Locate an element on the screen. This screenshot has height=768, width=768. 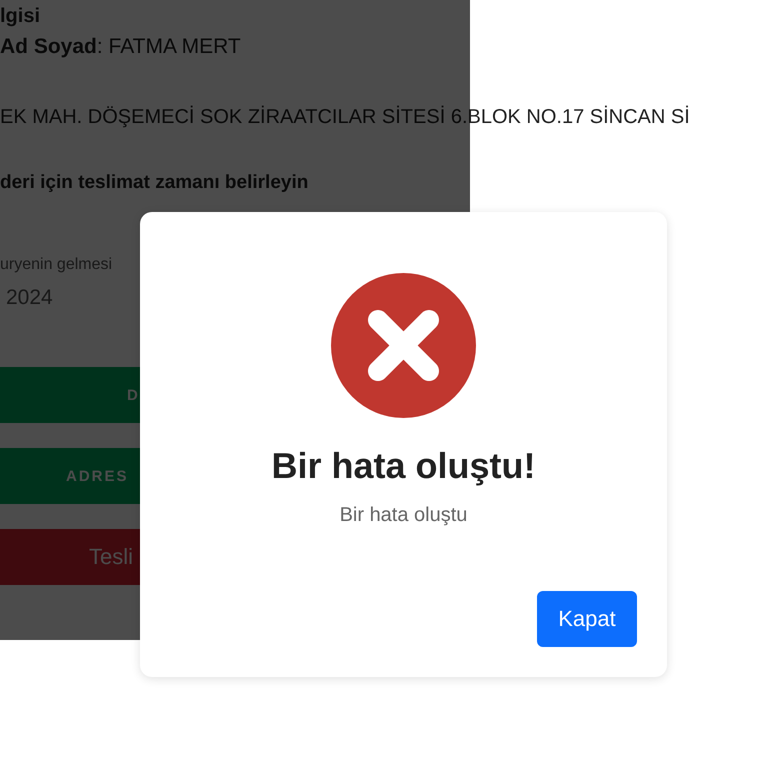
section-title: lgisi is located at coordinates (21, 16).